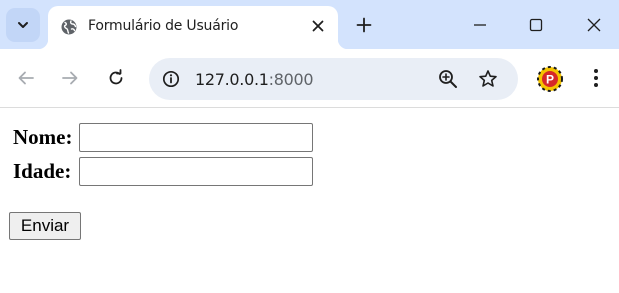 The image size is (619, 293). Describe the element at coordinates (196, 171) in the screenshot. I see `age-input` at that location.